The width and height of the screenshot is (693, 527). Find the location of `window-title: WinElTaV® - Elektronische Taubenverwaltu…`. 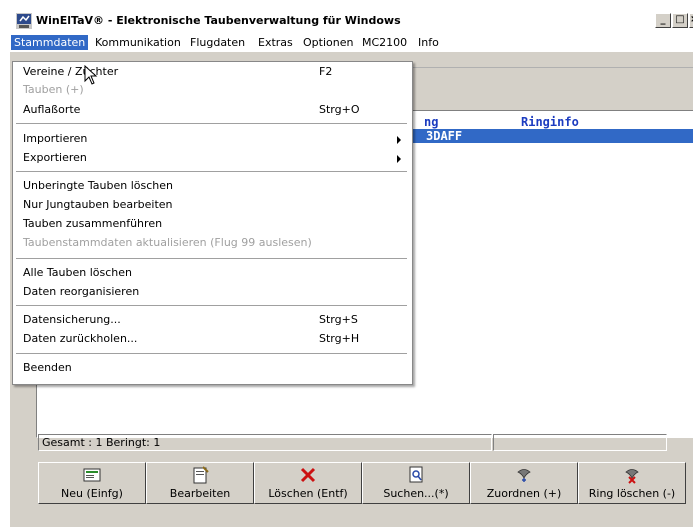

window-title: WinElTaV® - Elektronische Taubenverwaltu… is located at coordinates (218, 20).